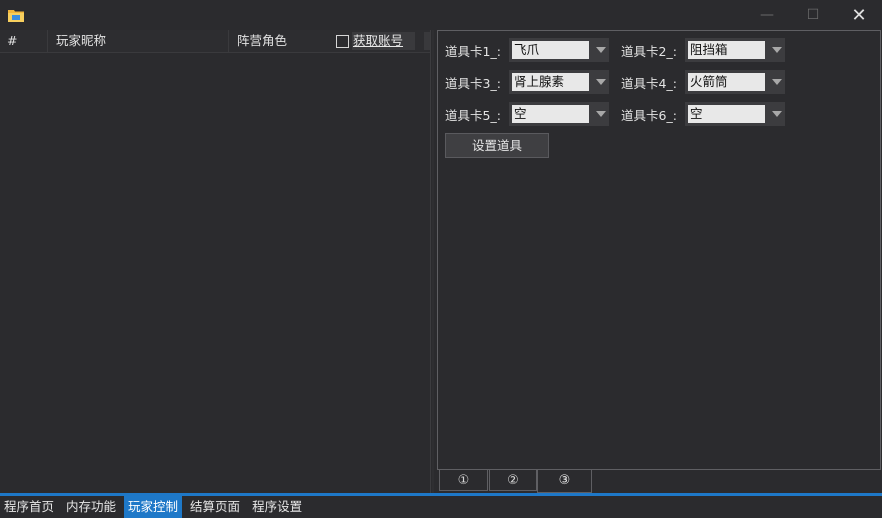 This screenshot has height=518, width=882. I want to click on player-list-header: # 玩家昵称 阵营角色 获取账号, so click(215, 41).